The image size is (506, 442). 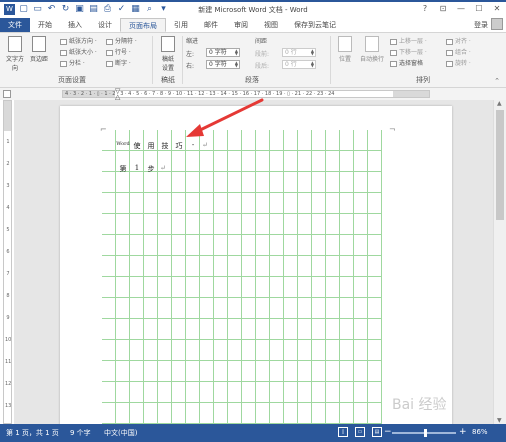 I want to click on tab-review: 审阅, so click(x=241, y=25).